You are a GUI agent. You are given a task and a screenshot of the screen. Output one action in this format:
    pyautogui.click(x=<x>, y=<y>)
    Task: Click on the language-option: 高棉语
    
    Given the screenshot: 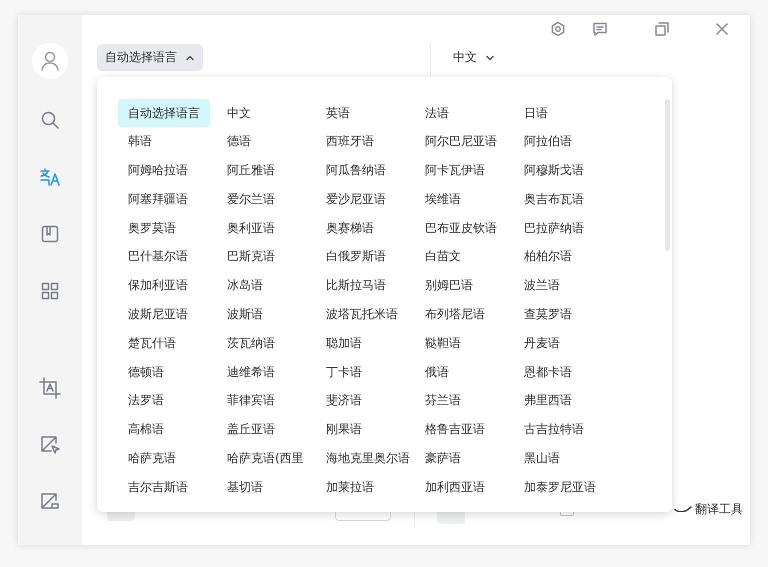 What is the action you would take?
    pyautogui.click(x=146, y=430)
    